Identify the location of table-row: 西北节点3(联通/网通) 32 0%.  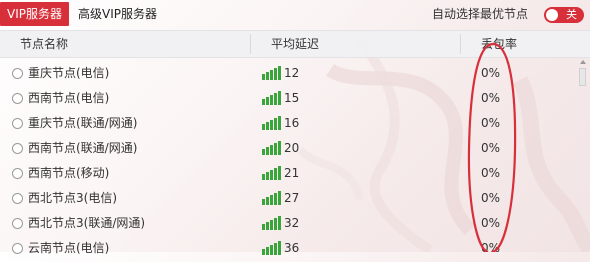
(288, 224).